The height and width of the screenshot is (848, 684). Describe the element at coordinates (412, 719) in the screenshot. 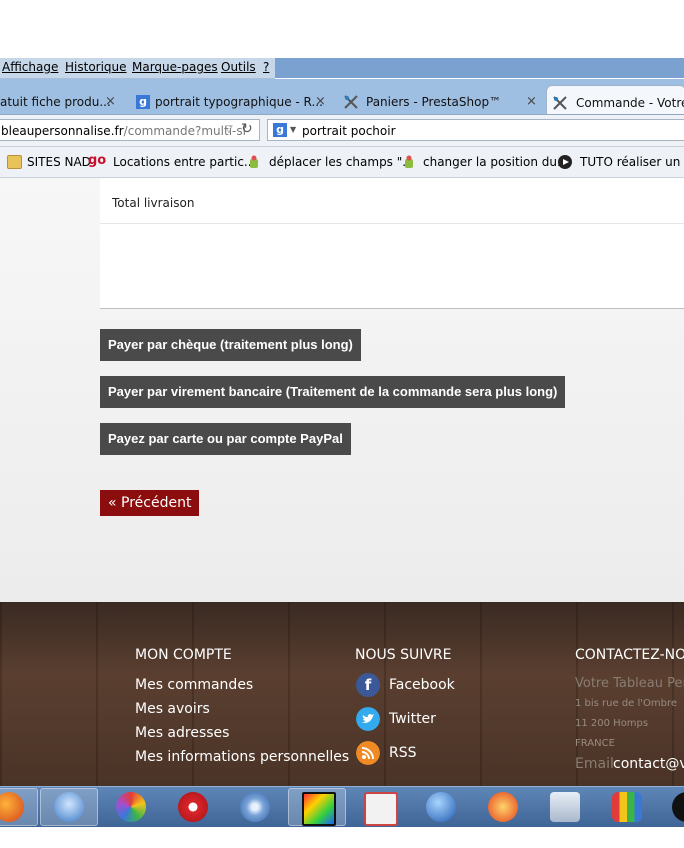

I see `link-twitter: Twitter` at that location.